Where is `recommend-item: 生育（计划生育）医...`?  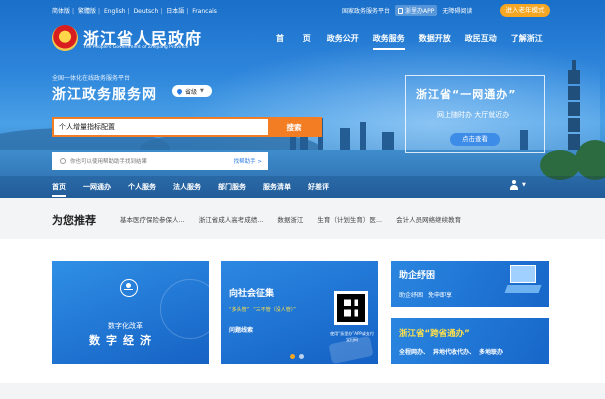 recommend-item: 生育（计划生育）医... is located at coordinates (349, 219).